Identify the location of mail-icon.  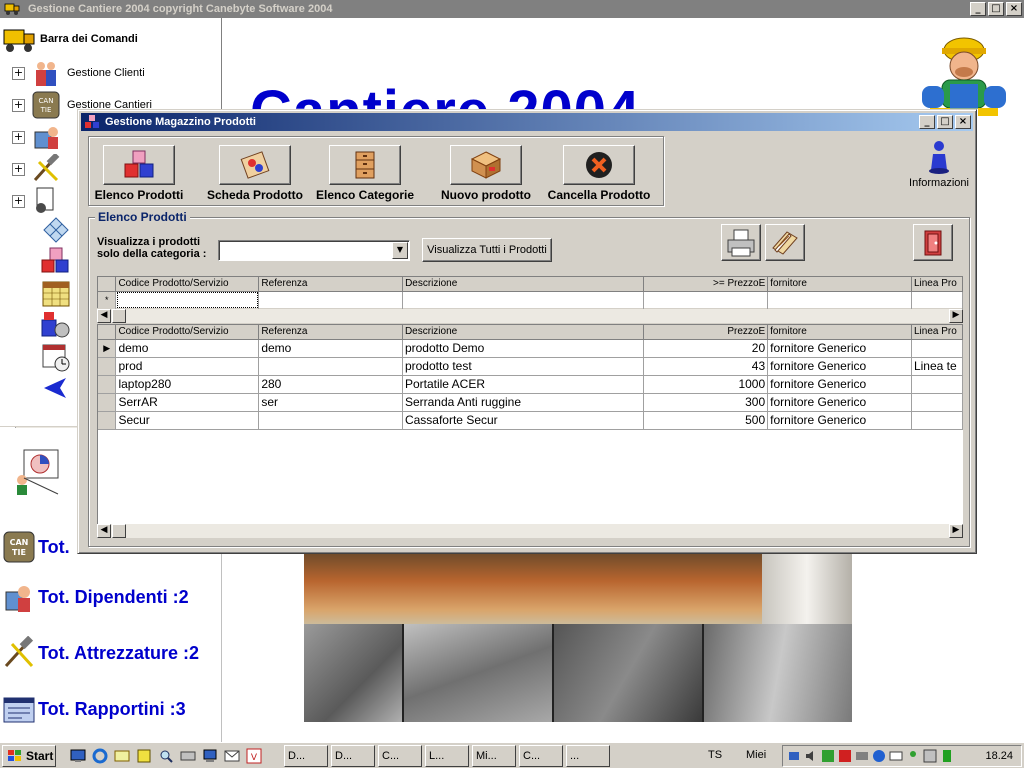
(896, 756).